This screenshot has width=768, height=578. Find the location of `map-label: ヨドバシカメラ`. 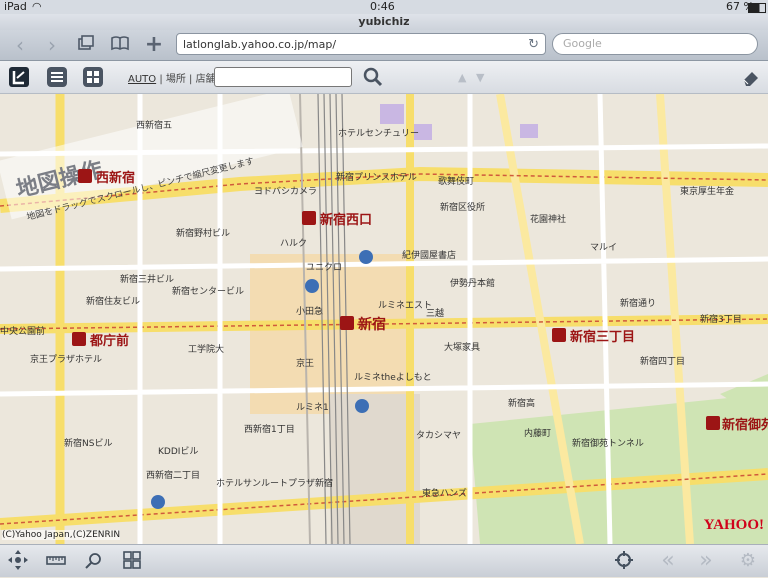

map-label: ヨドバシカメラ is located at coordinates (285, 191).